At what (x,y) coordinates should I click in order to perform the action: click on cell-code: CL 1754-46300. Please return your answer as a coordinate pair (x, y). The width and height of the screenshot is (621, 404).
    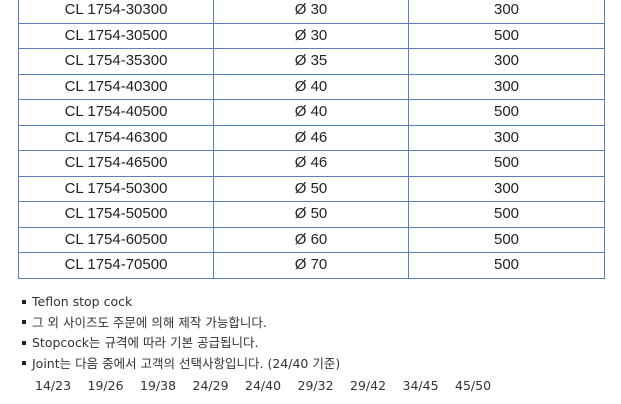
    Looking at the image, I should click on (116, 137).